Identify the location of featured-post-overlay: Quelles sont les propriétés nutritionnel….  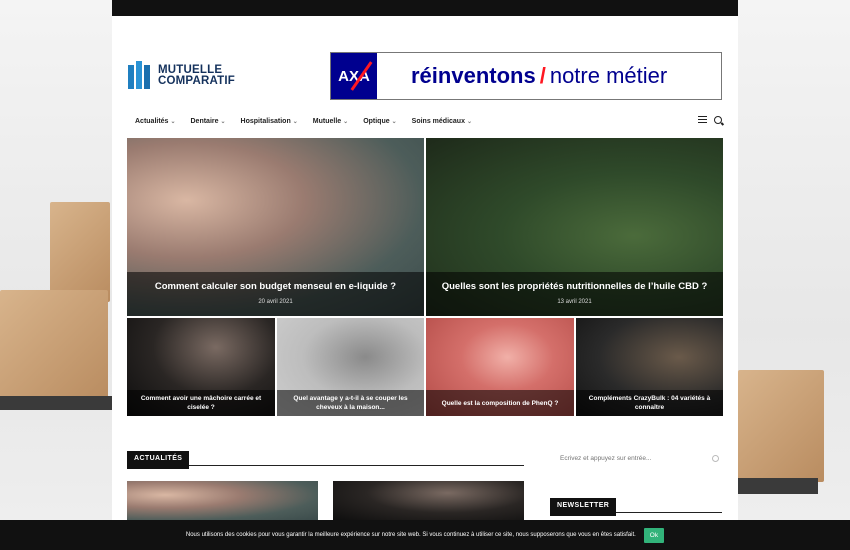
(574, 294).